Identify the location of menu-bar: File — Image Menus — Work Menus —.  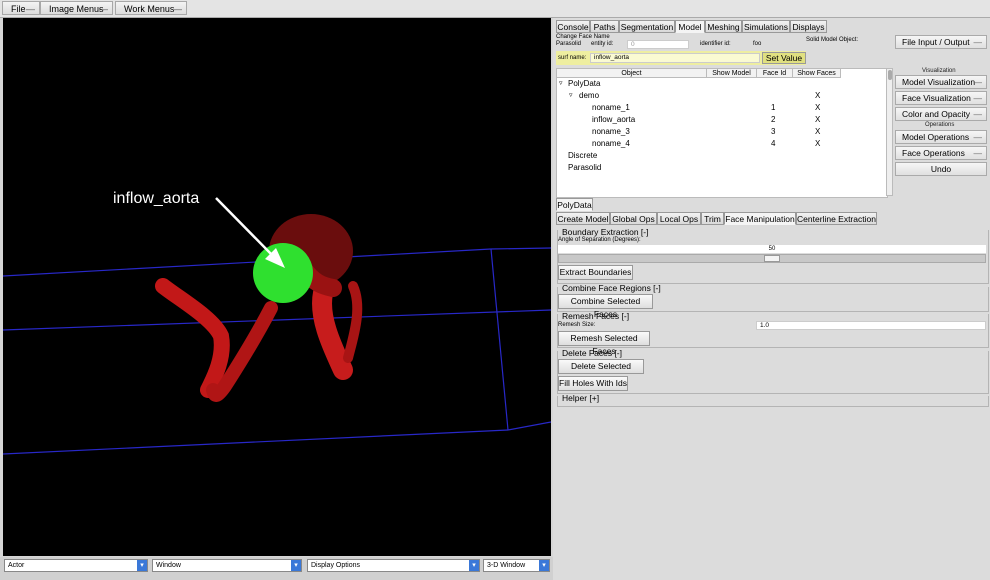
(495, 9).